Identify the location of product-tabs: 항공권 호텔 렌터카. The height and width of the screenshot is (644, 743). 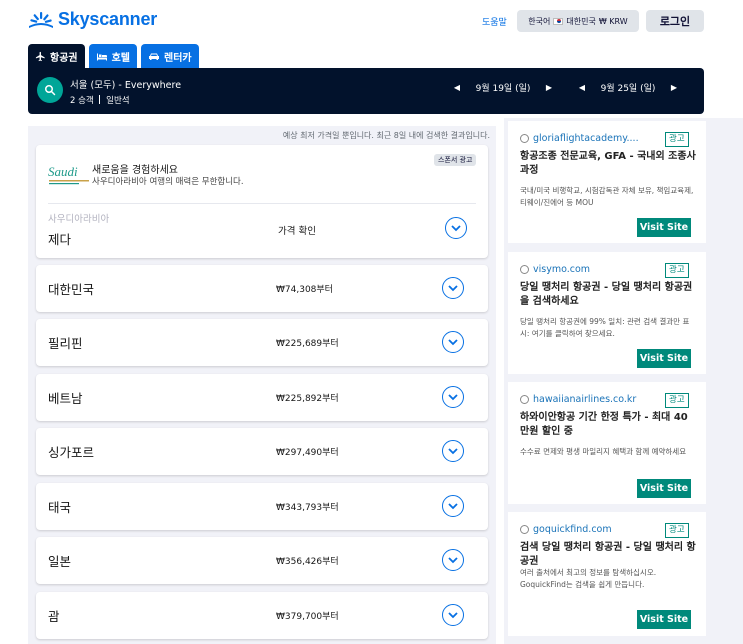
(113, 56).